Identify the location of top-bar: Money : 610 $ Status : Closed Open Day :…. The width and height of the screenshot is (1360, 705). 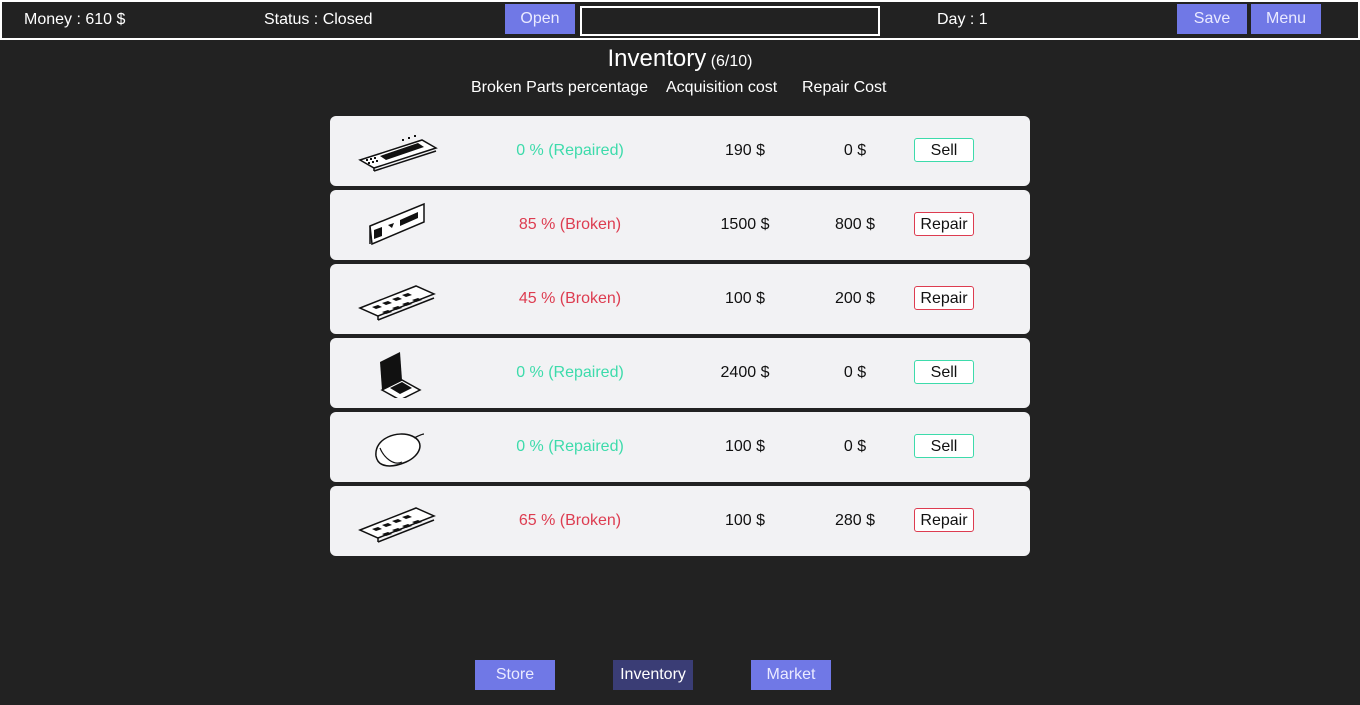
(680, 20).